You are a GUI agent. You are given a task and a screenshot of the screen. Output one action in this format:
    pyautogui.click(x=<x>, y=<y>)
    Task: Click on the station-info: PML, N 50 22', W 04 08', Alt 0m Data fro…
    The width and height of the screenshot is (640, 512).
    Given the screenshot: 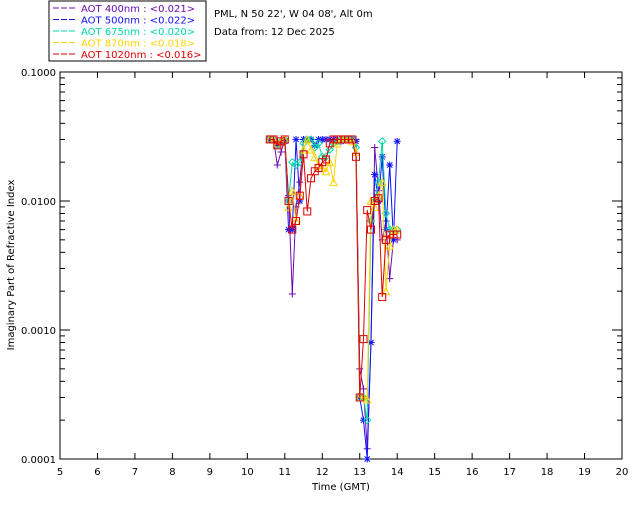 What is the action you would take?
    pyautogui.click(x=293, y=23)
    